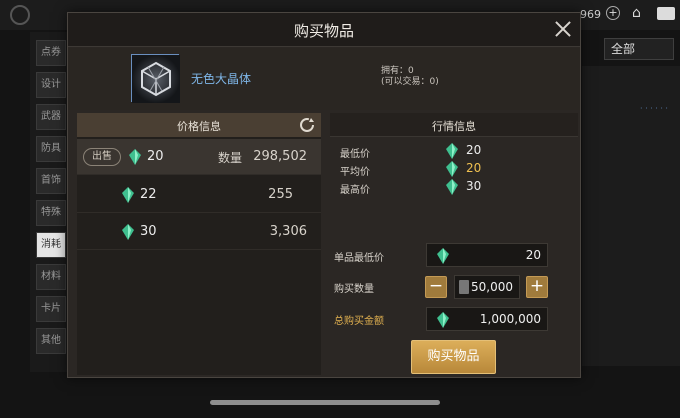 This screenshot has height=418, width=680. I want to click on category-item: 武器, so click(51, 117).